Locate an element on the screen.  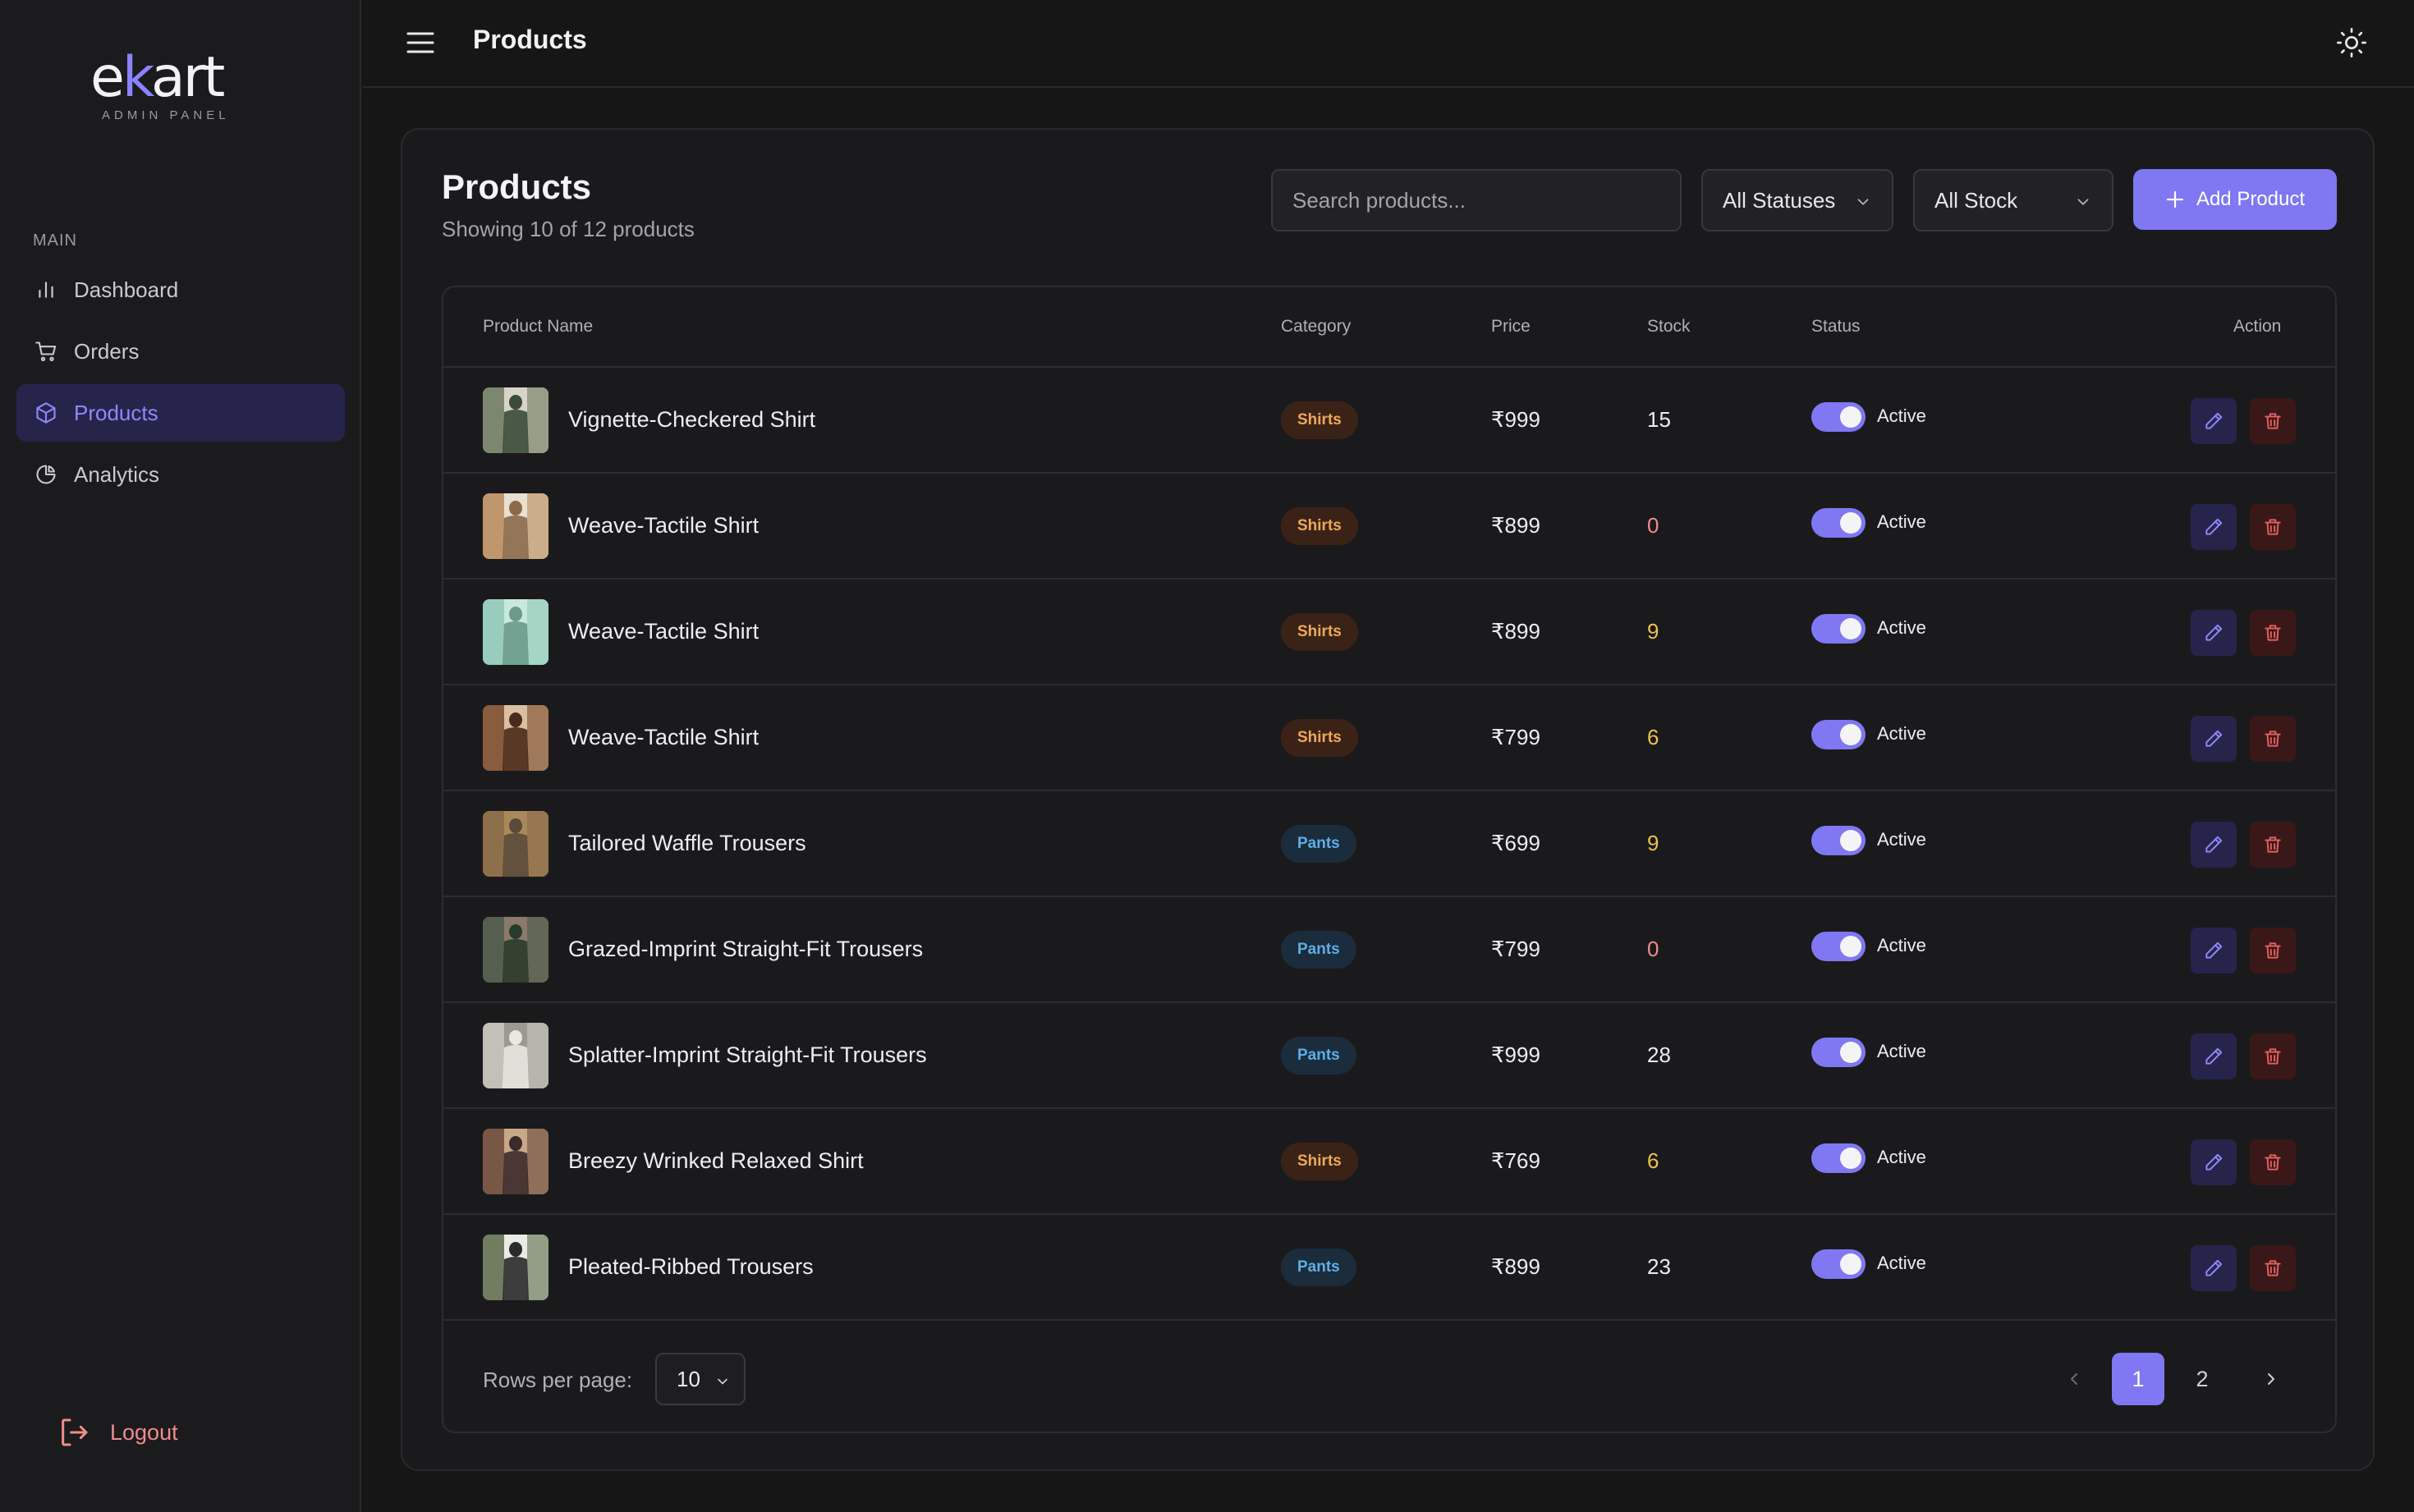
product-name: Breezy Wrinked Relaxed Shirt is located at coordinates (716, 1161).